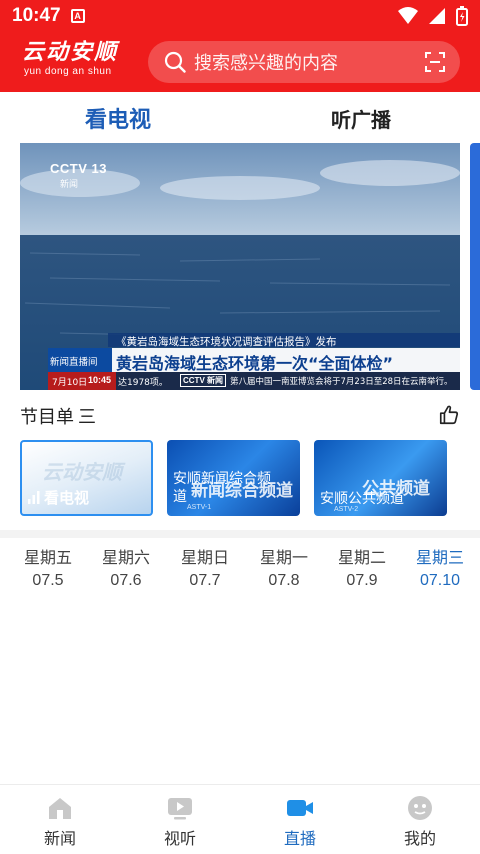  I want to click on report-title: 《黄岩岛海域生态环境状况调查评估报告》发布, so click(226, 342).